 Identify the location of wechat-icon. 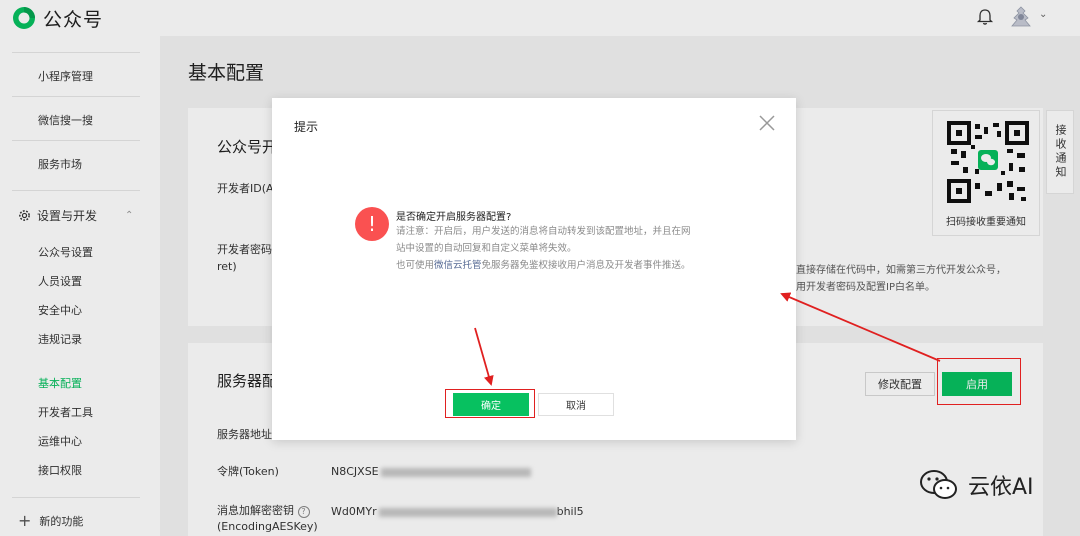
(938, 484).